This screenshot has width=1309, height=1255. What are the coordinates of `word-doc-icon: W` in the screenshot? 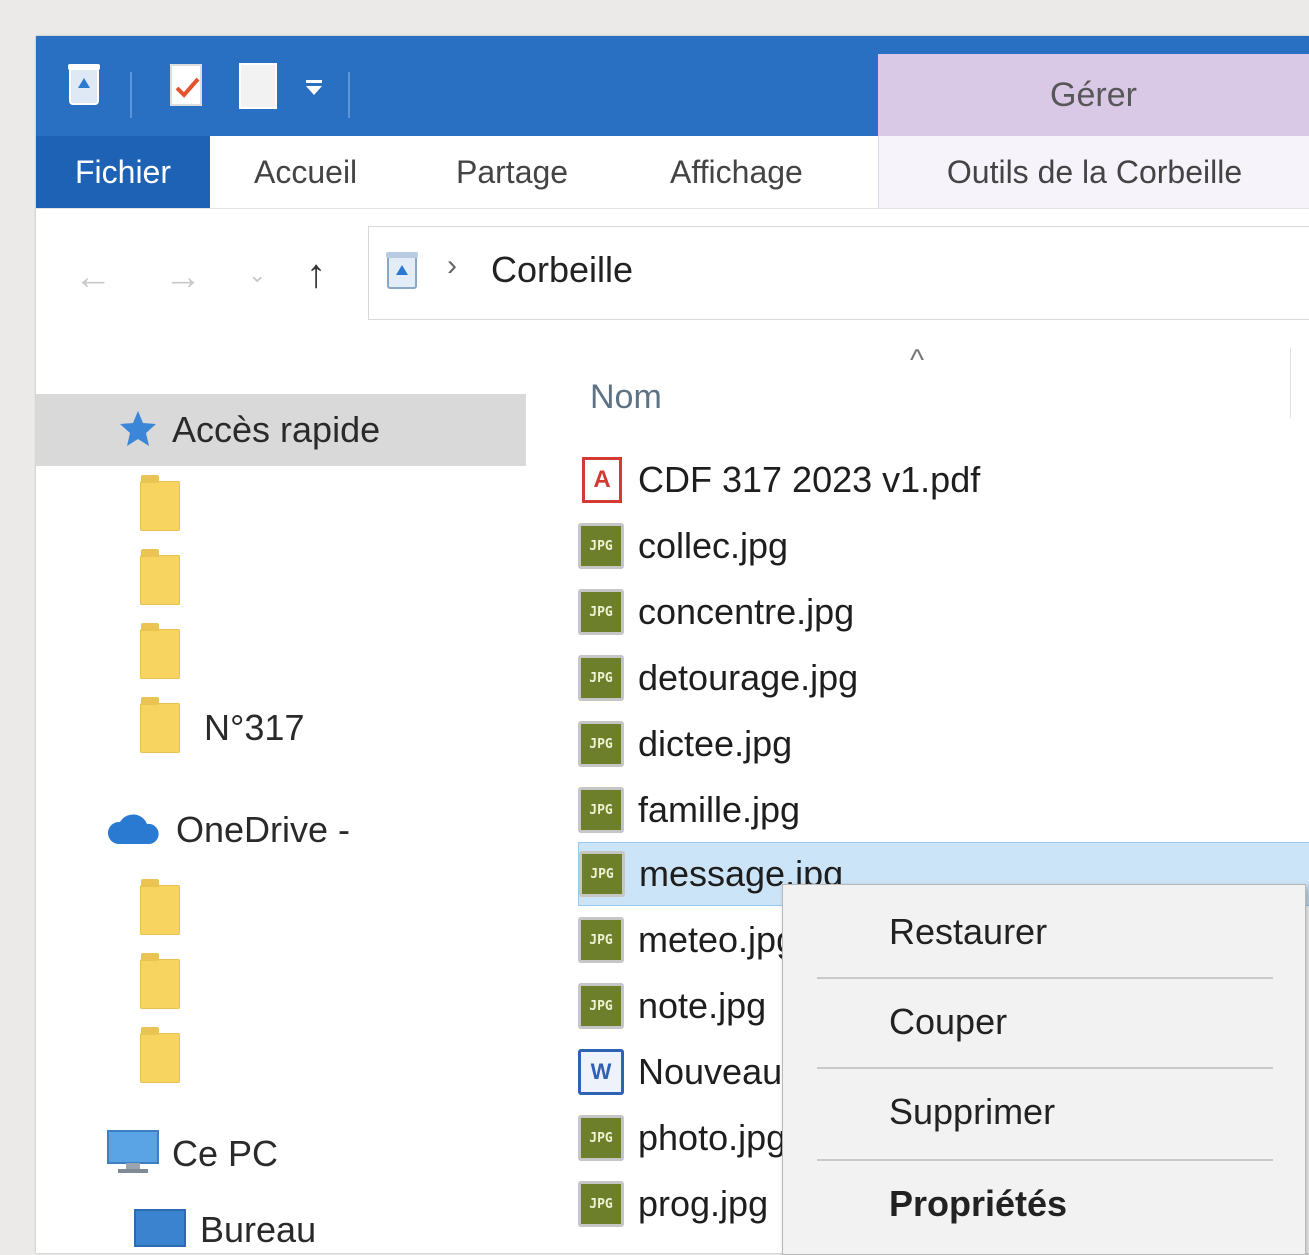 It's located at (601, 1072).